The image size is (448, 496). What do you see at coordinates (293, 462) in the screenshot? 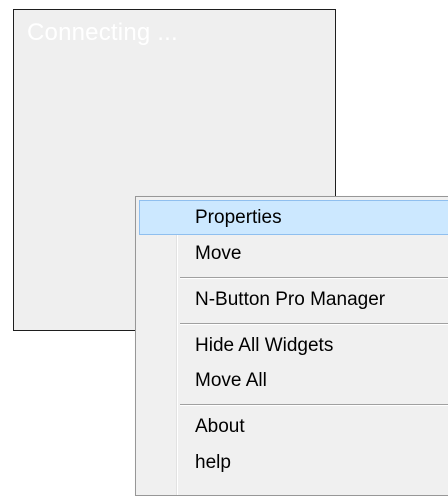
I see `menu-item-help: help` at bounding box center [293, 462].